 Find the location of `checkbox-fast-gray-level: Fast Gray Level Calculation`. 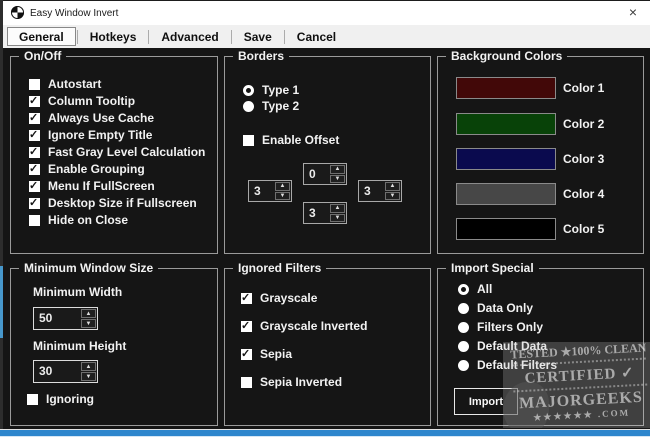

checkbox-fast-gray-level: Fast Gray Level Calculation is located at coordinates (117, 152).